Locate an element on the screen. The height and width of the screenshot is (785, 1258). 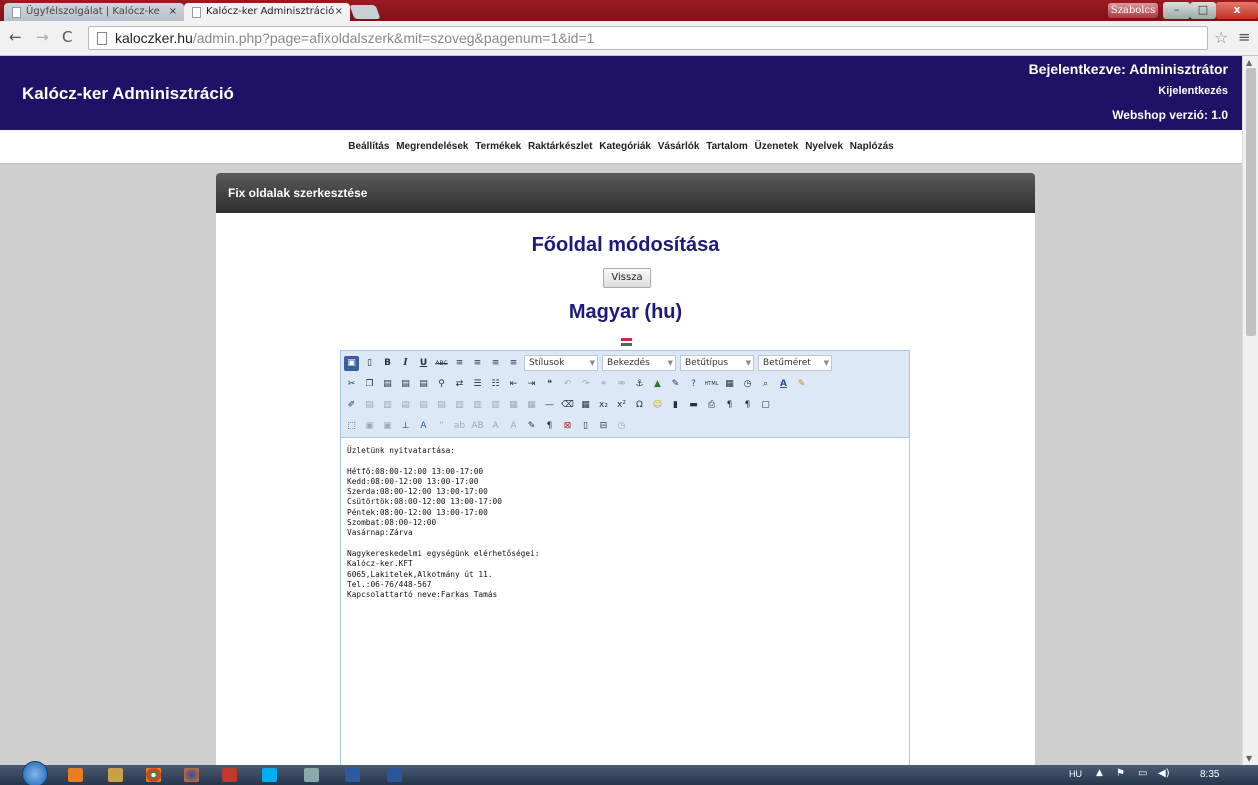
nonbreaking-icon: ⊠ is located at coordinates (567, 426).